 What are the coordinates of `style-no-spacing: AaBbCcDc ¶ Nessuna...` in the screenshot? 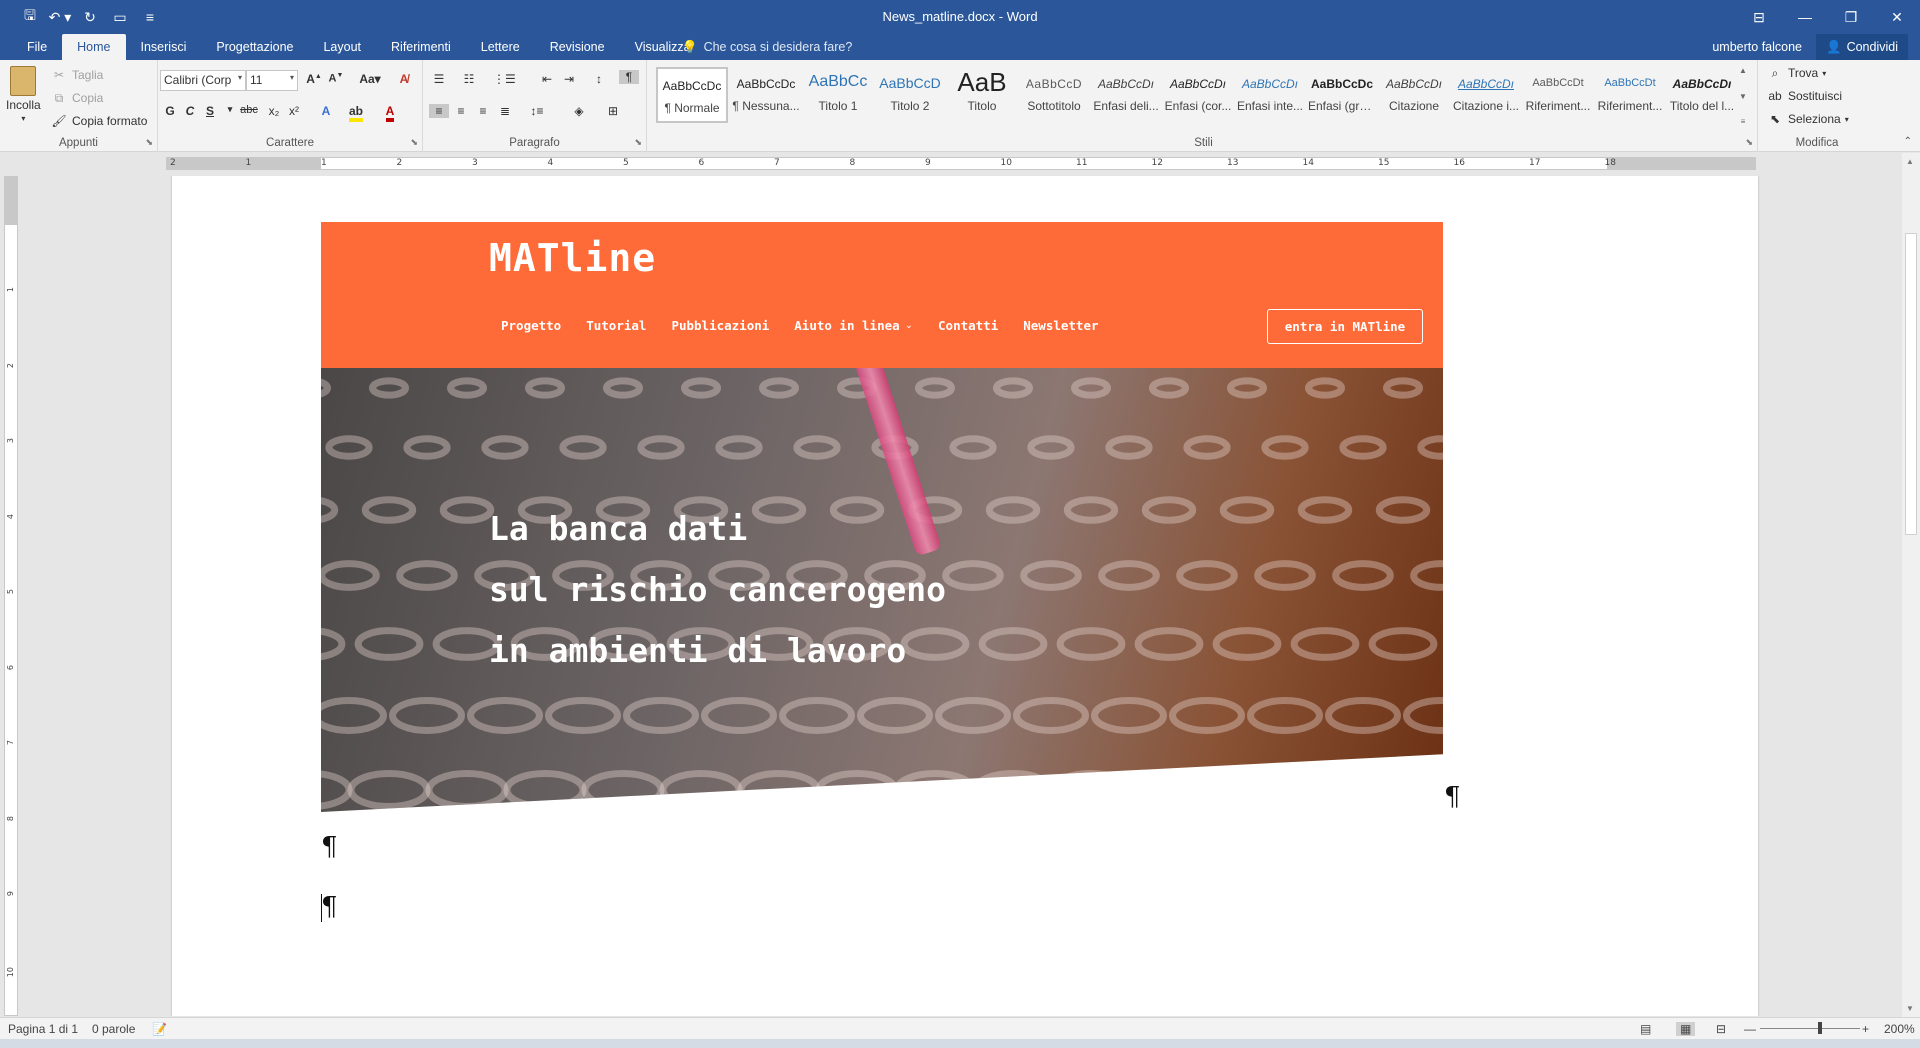 It's located at (766, 95).